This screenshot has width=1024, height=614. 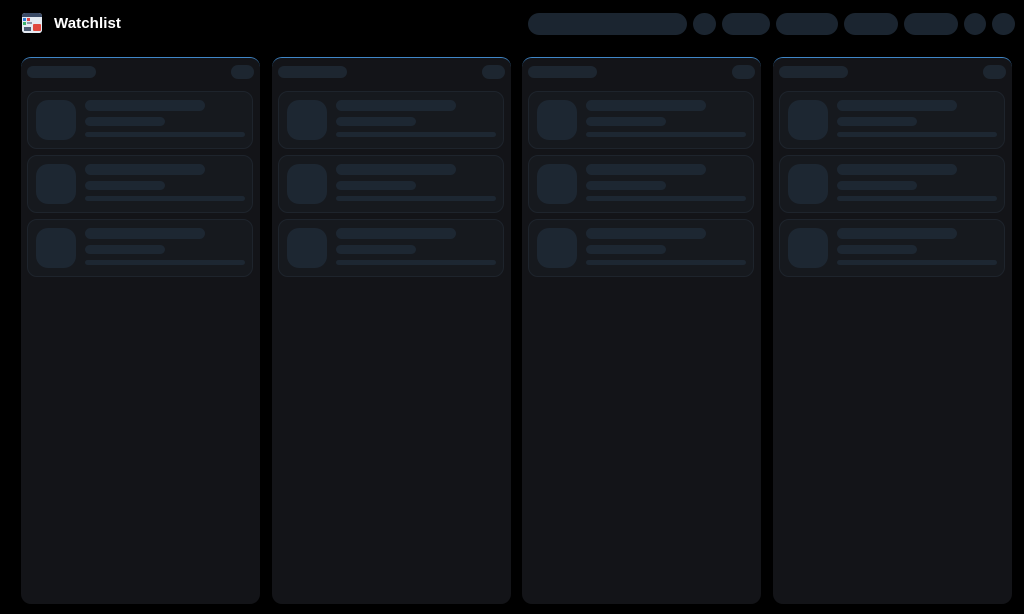 What do you see at coordinates (607, 24) in the screenshot?
I see `search-input-placeholder` at bounding box center [607, 24].